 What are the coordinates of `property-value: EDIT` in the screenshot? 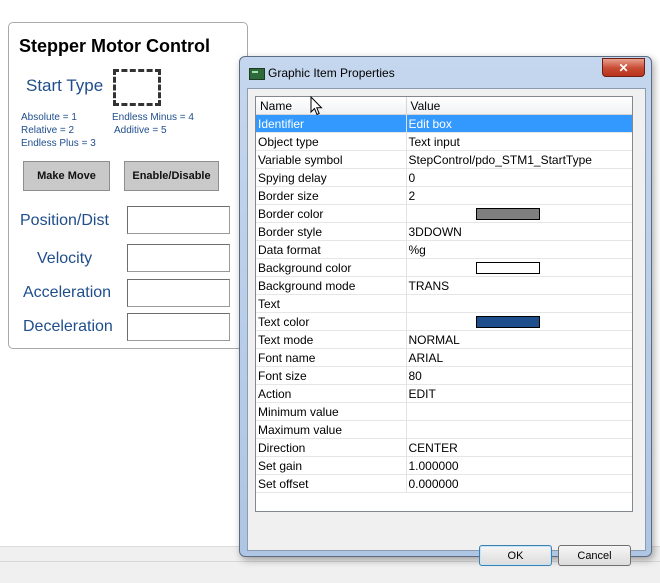 It's located at (519, 393).